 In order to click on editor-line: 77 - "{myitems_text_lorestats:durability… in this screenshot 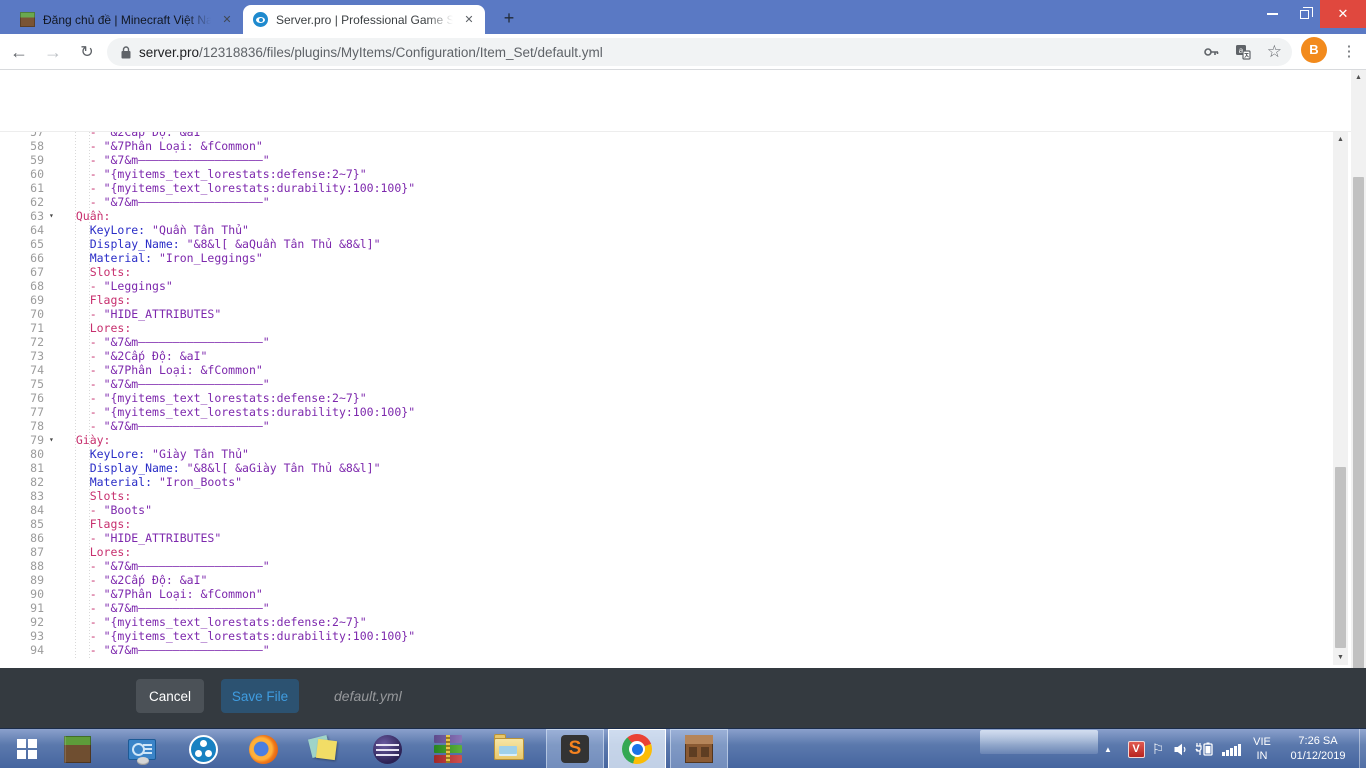, I will do `click(666, 412)`.